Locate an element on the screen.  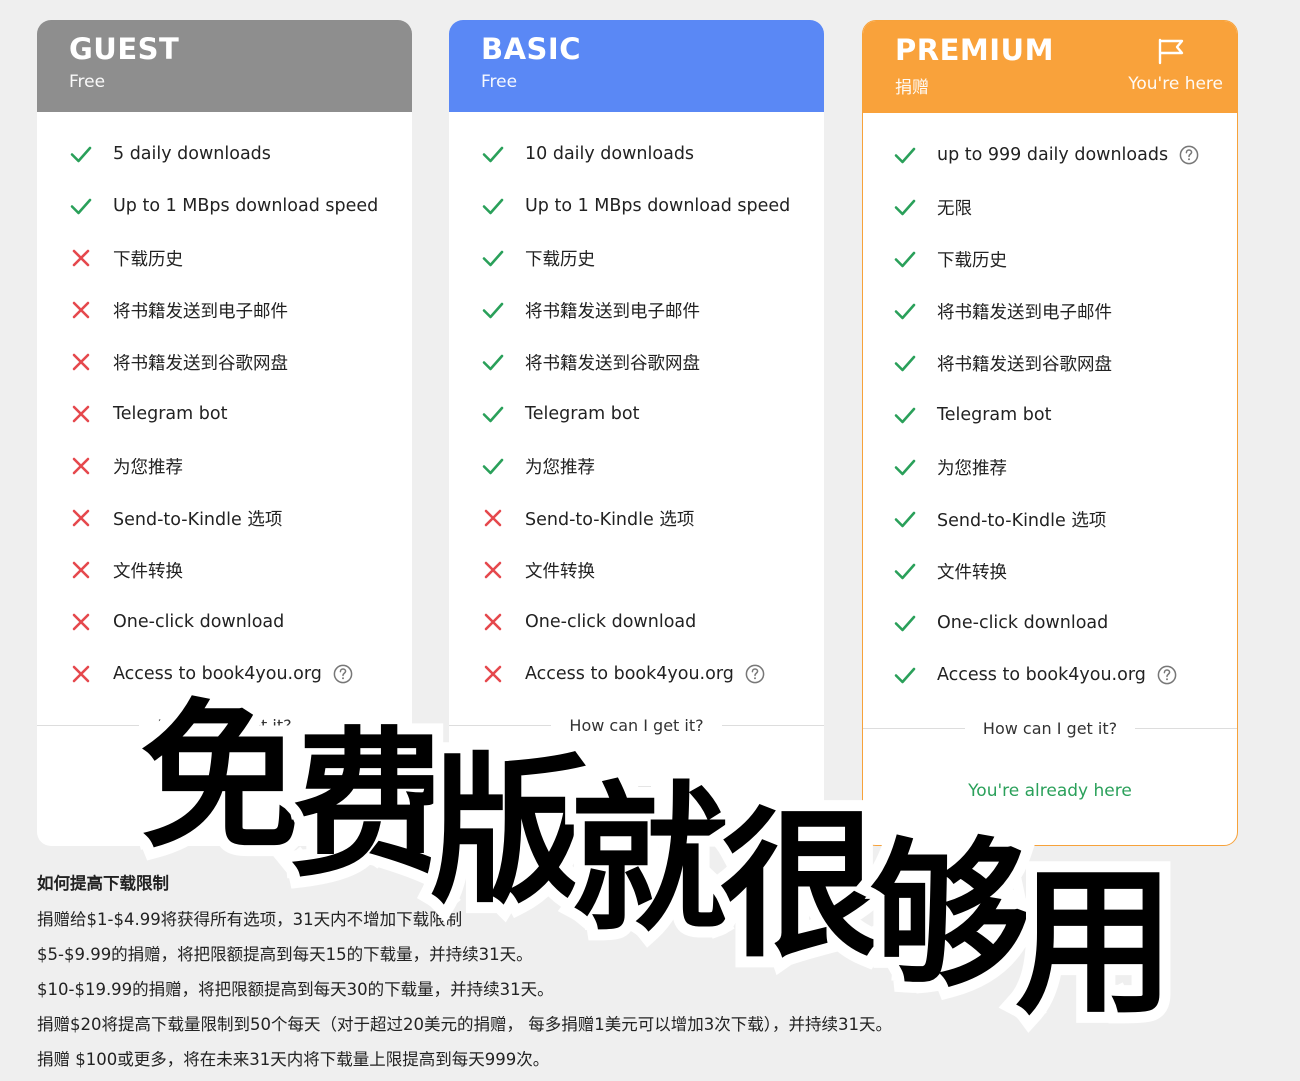
feature-item: 将书籍发送到电子邮件 is located at coordinates (1050, 311).